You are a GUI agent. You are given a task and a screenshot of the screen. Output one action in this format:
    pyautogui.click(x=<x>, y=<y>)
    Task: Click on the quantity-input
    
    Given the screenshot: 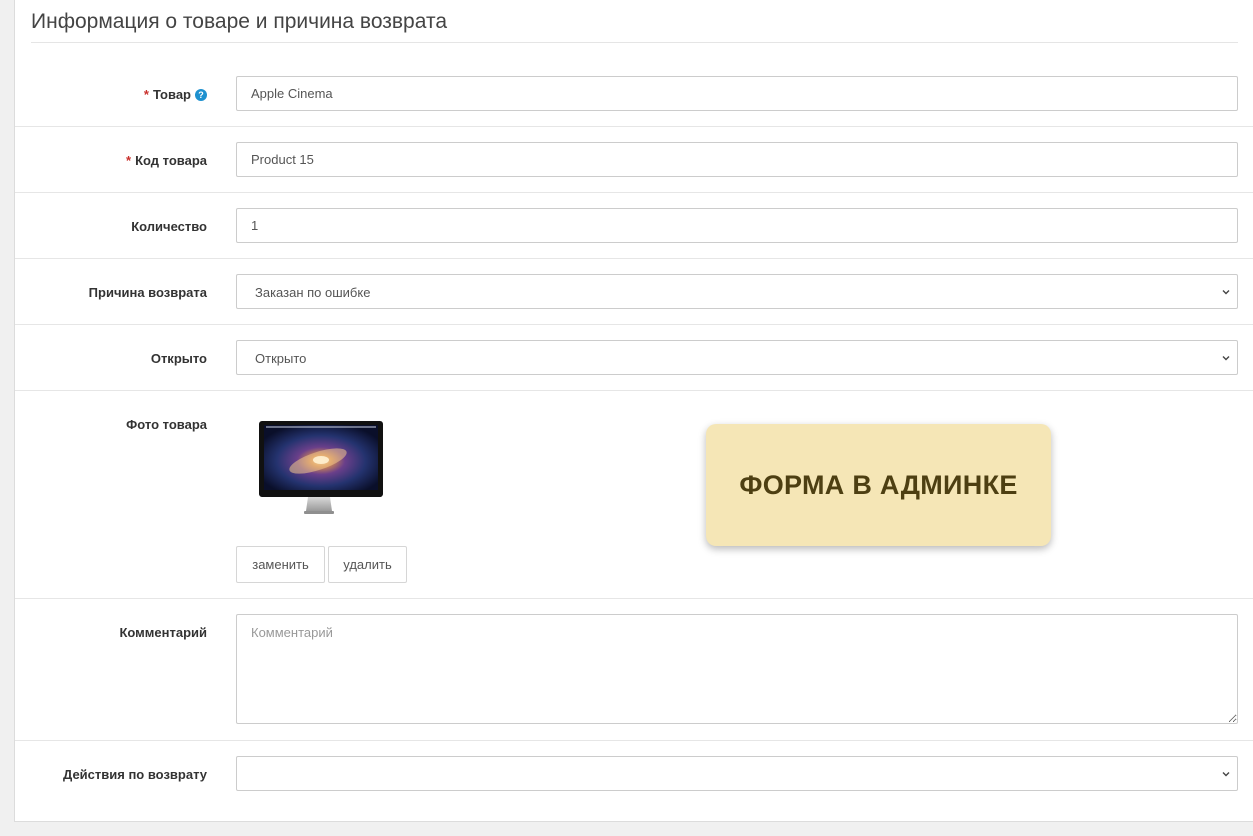 What is the action you would take?
    pyautogui.click(x=737, y=225)
    